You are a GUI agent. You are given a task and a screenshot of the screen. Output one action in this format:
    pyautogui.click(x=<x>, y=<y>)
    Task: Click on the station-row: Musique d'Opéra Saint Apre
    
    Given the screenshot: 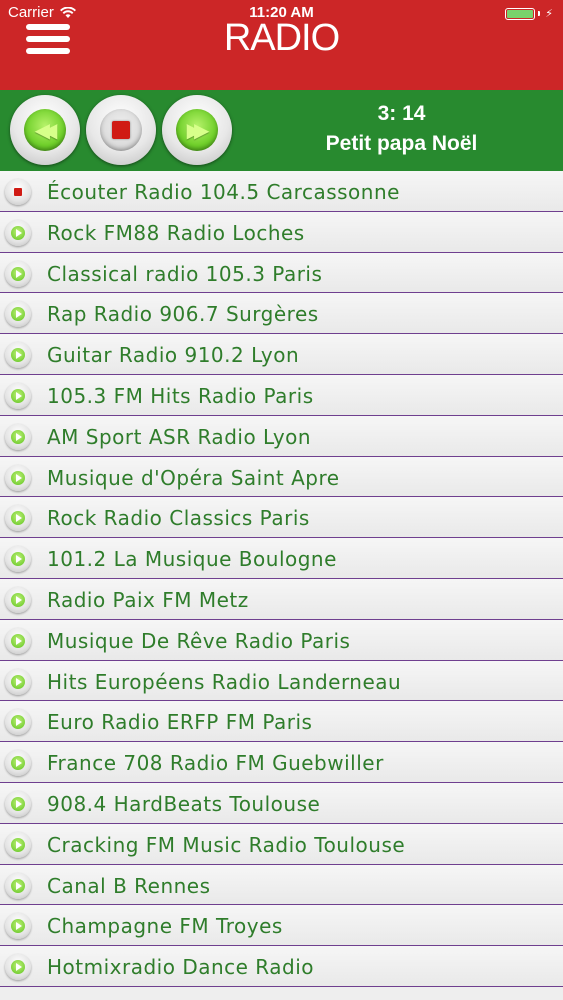 What is the action you would take?
    pyautogui.click(x=281, y=477)
    